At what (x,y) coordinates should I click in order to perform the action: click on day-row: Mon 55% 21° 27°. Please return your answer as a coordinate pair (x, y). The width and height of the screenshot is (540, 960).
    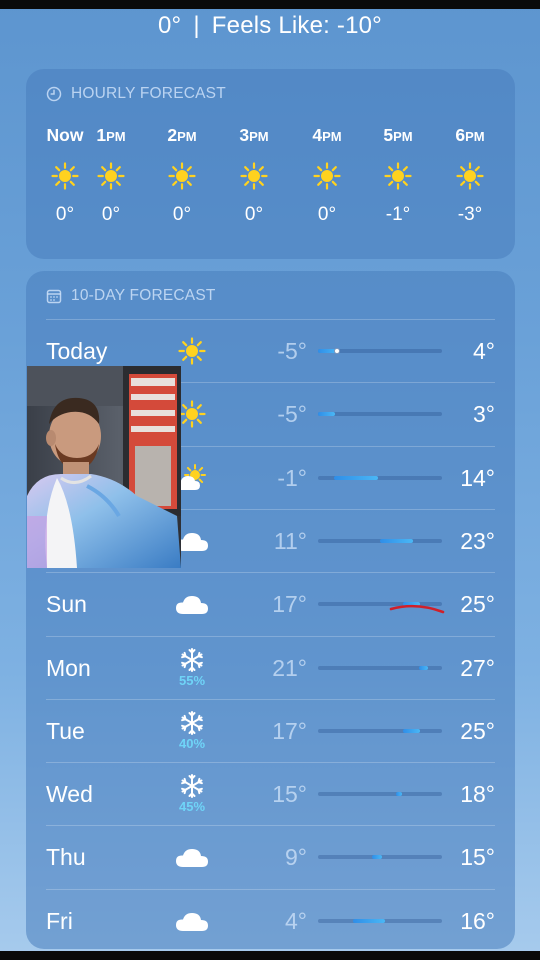
    Looking at the image, I should click on (270, 668).